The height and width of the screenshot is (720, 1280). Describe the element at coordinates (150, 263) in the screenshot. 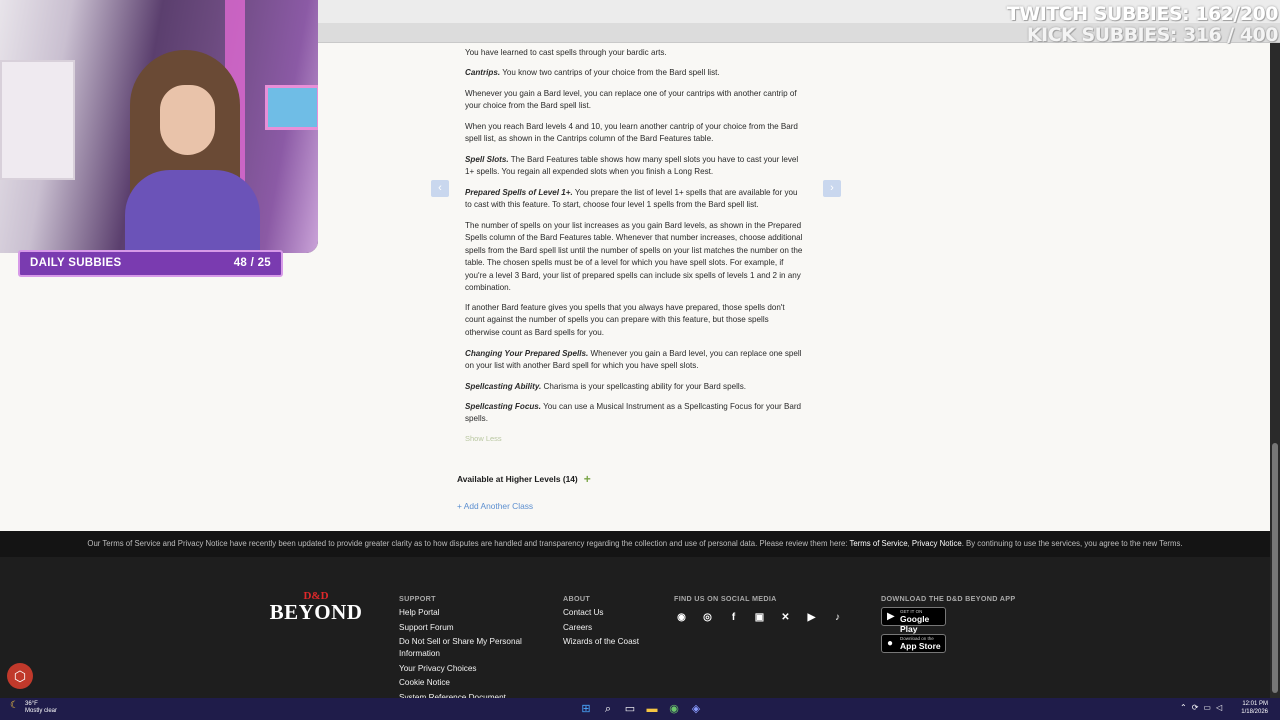

I see `daily-subbies-bar: DAILY SUBBIES 48 / 25` at that location.